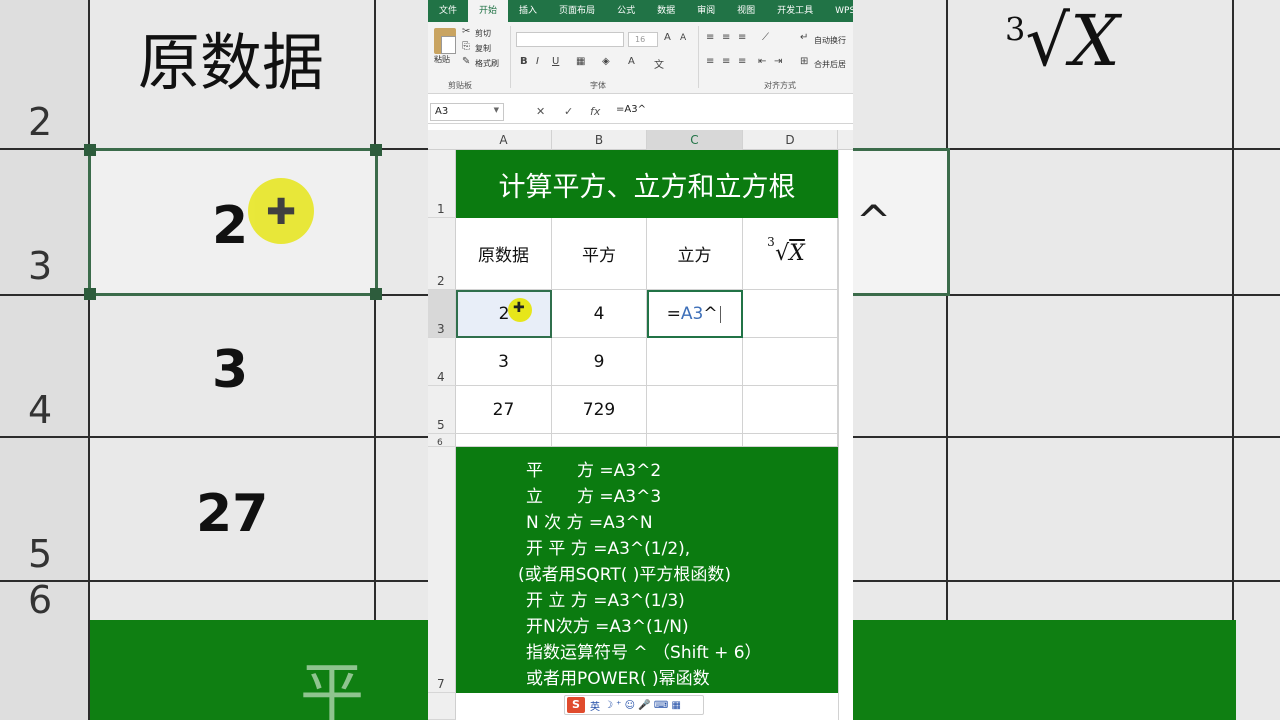 This screenshot has width=1280, height=720. I want to click on bg-header-text: 原数据, so click(231, 62).